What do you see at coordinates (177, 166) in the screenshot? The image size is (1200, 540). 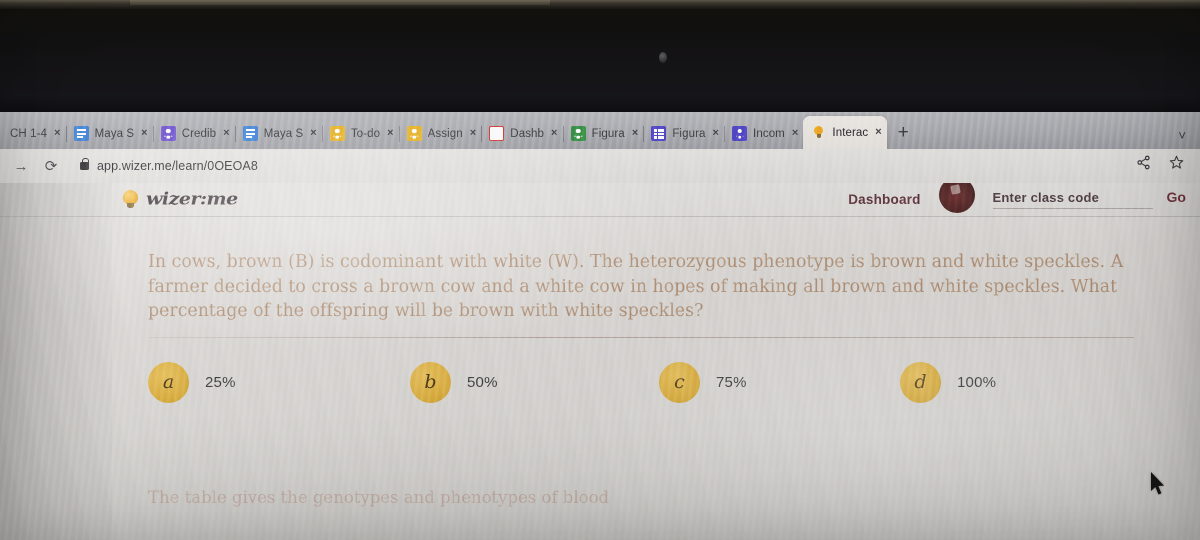 I see `url-text: app.wizer.me/learn/0OEOA8` at bounding box center [177, 166].